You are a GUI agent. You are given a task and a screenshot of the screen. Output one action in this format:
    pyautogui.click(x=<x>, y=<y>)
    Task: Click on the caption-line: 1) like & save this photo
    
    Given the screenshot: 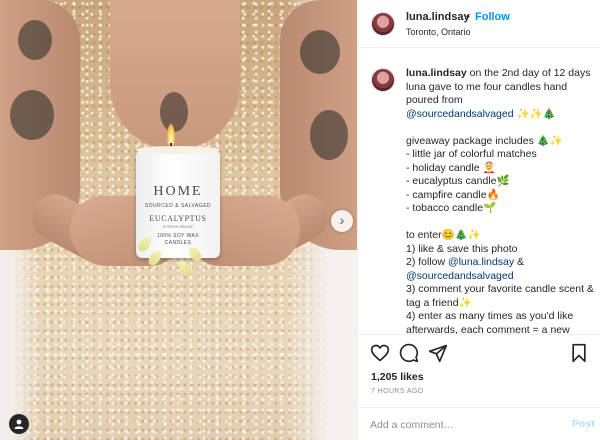 What is the action you would take?
    pyautogui.click(x=462, y=248)
    